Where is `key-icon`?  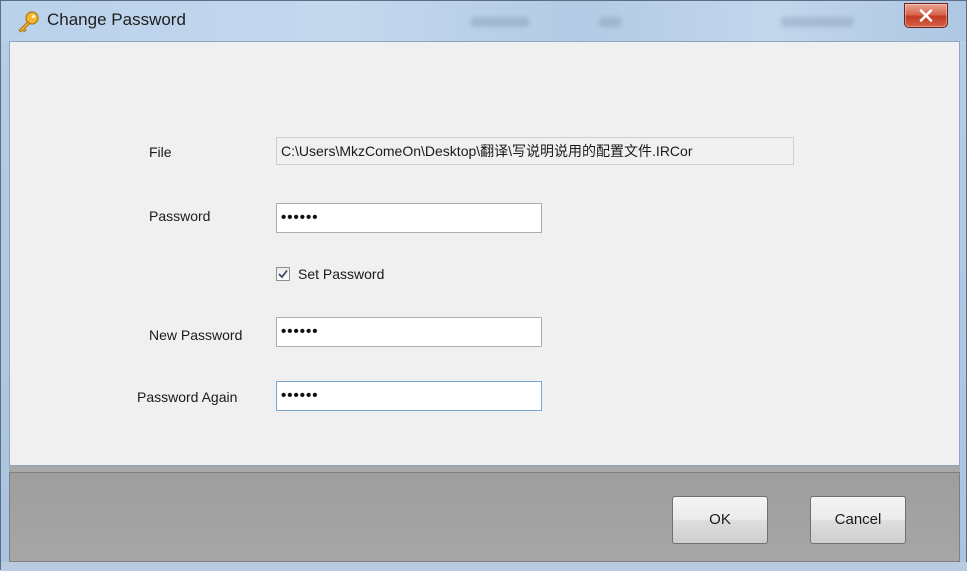 key-icon is located at coordinates (28, 22).